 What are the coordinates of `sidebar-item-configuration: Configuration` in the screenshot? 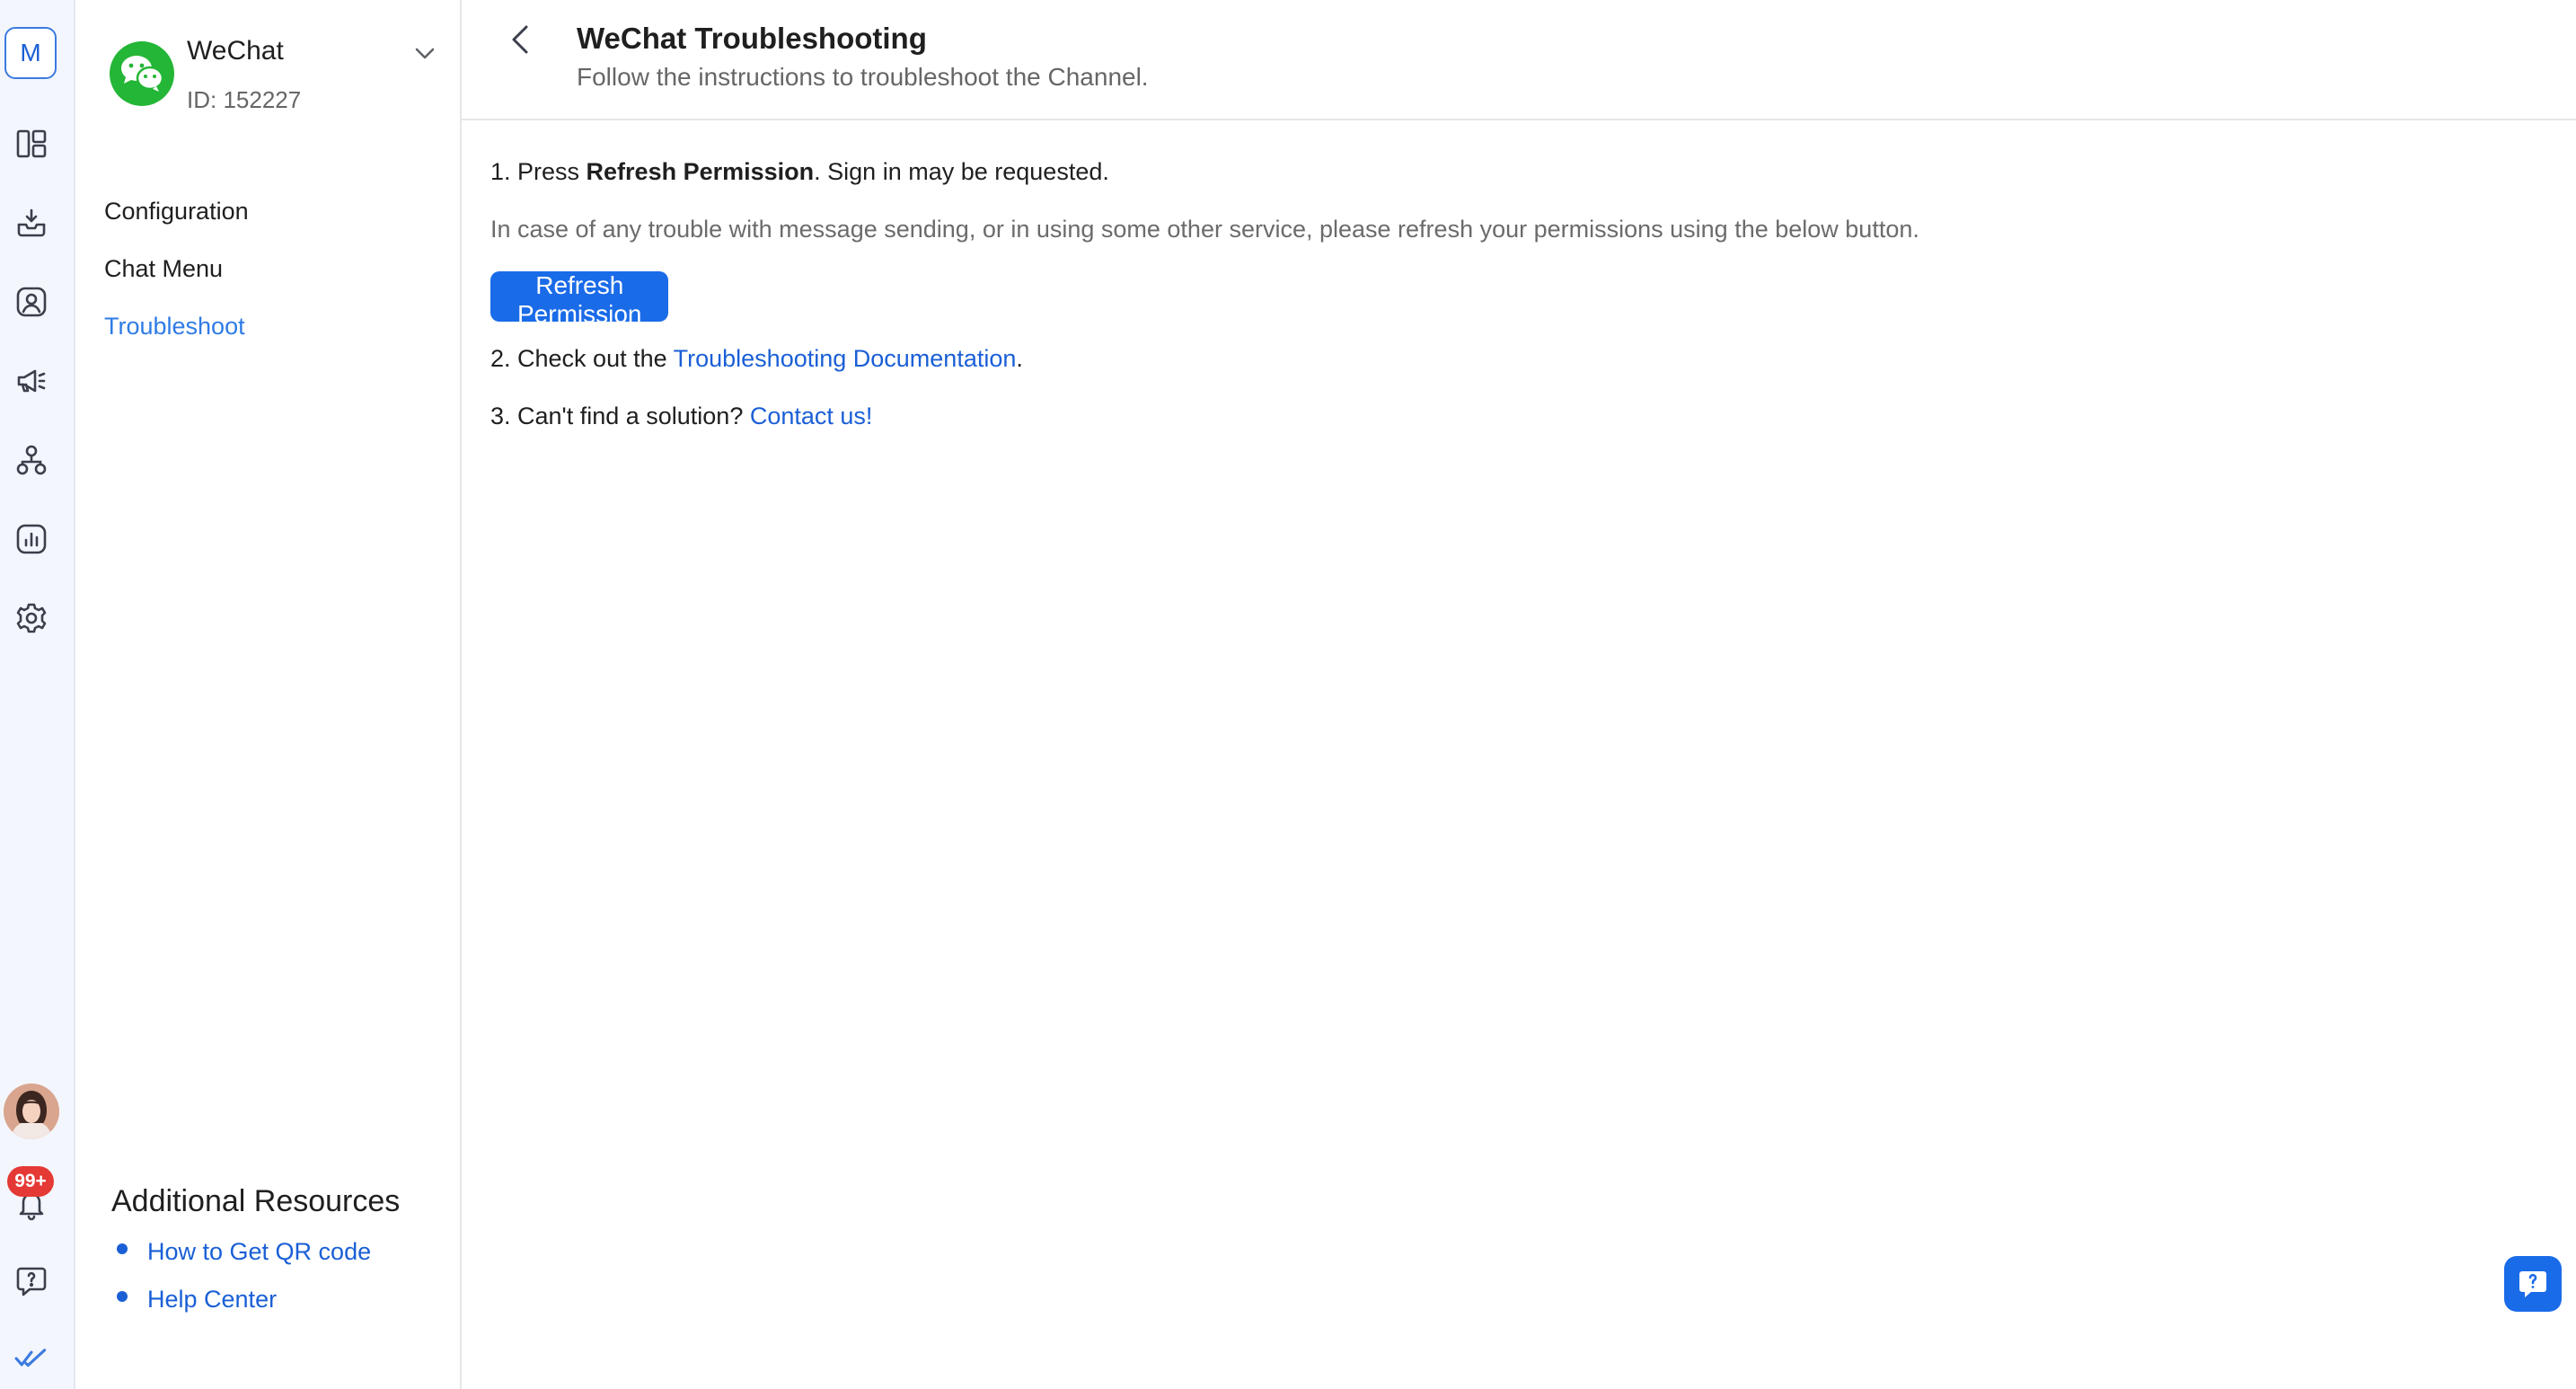 It's located at (176, 212).